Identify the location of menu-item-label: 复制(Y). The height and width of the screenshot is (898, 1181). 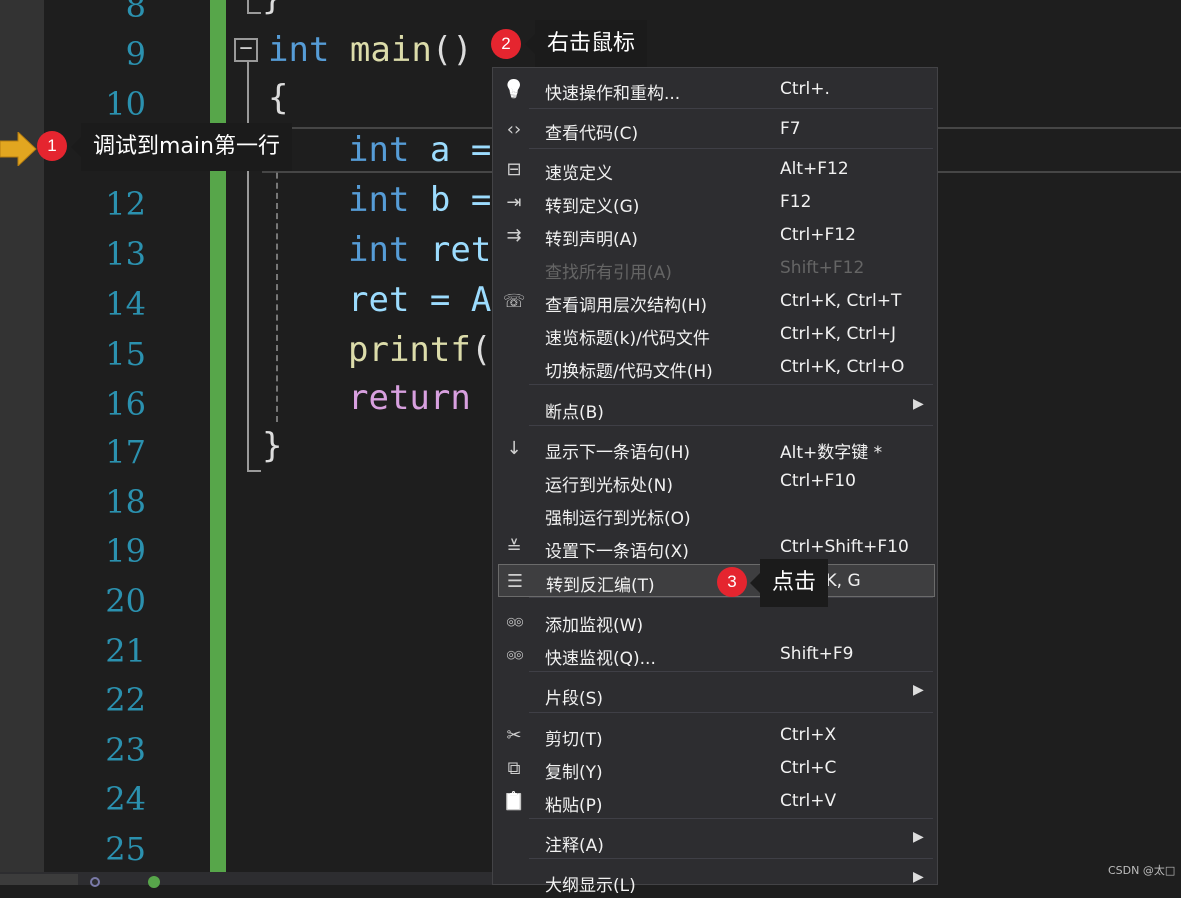
(574, 773).